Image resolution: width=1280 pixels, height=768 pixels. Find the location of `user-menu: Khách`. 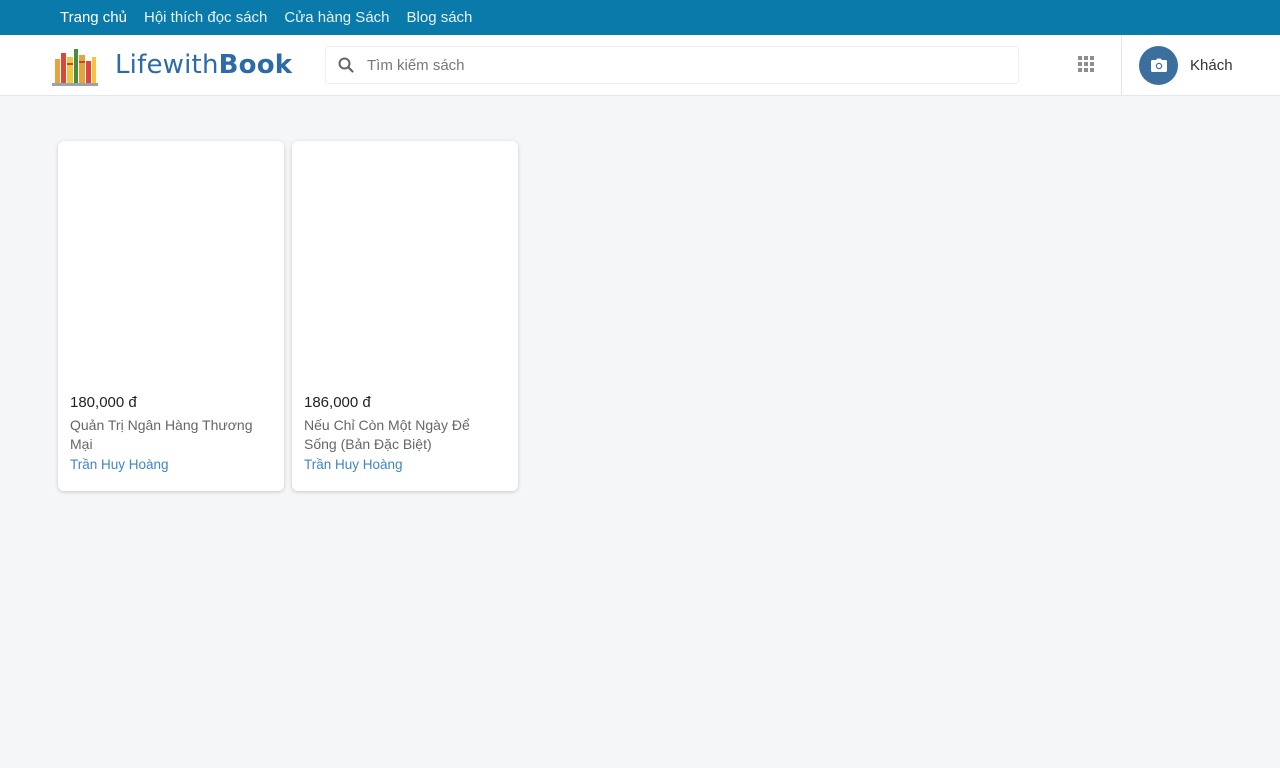

user-menu: Khách is located at coordinates (1186, 65).